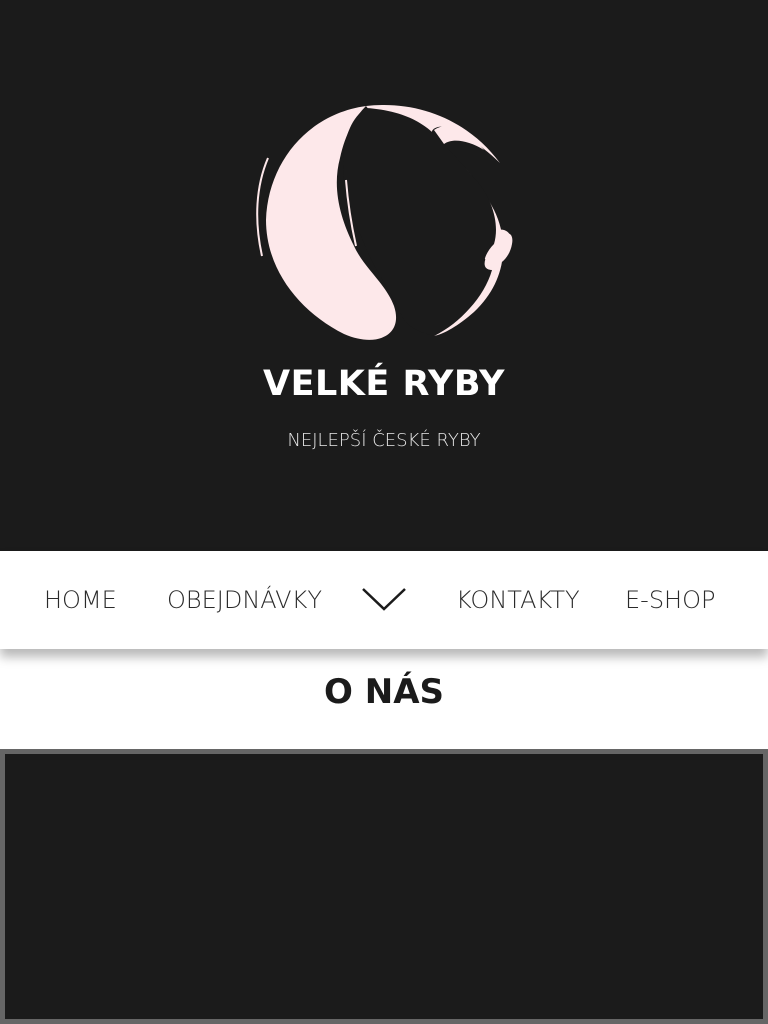 This screenshot has width=768, height=1024. Describe the element at coordinates (384, 222) in the screenshot. I see `fish-logo-icon` at that location.